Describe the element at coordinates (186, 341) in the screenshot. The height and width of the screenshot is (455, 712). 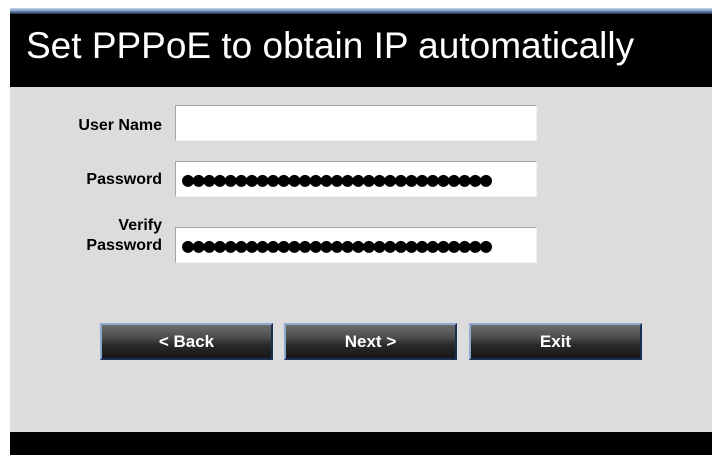
I see `back-button: < Back` at that location.